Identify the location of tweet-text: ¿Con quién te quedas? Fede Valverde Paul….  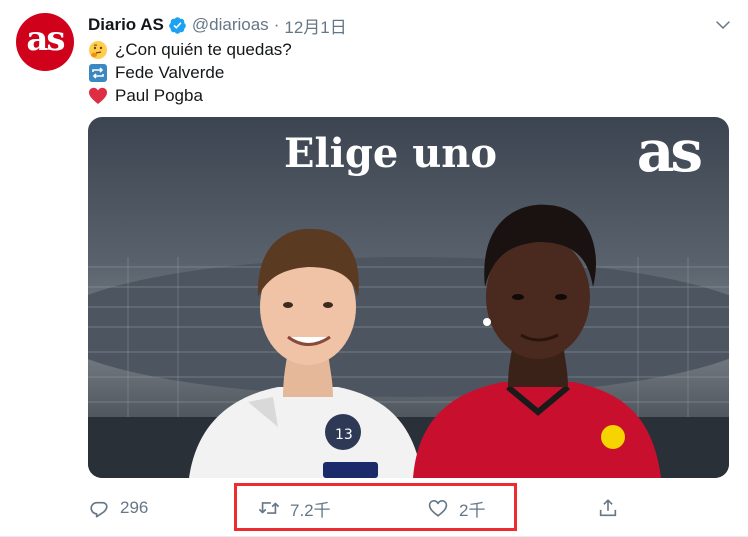
(190, 72).